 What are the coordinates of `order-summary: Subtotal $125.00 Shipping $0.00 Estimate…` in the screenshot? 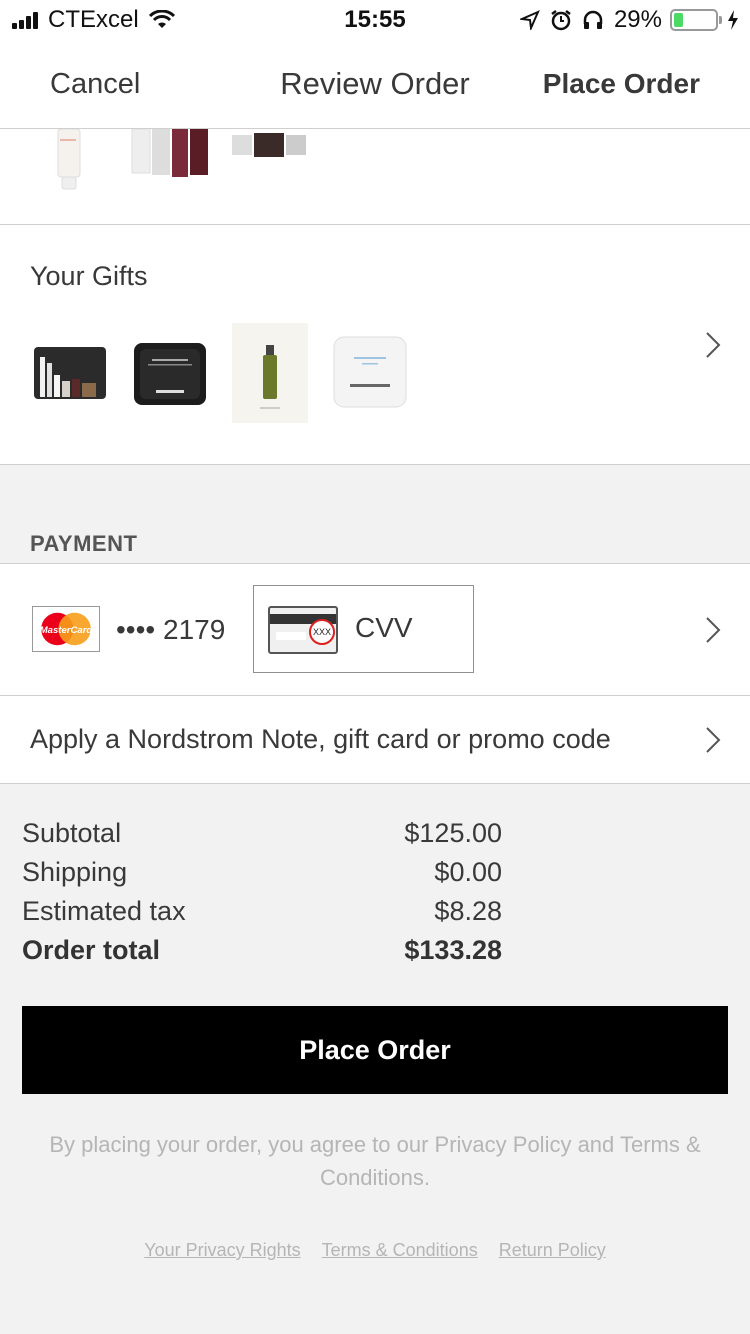 It's located at (262, 896).